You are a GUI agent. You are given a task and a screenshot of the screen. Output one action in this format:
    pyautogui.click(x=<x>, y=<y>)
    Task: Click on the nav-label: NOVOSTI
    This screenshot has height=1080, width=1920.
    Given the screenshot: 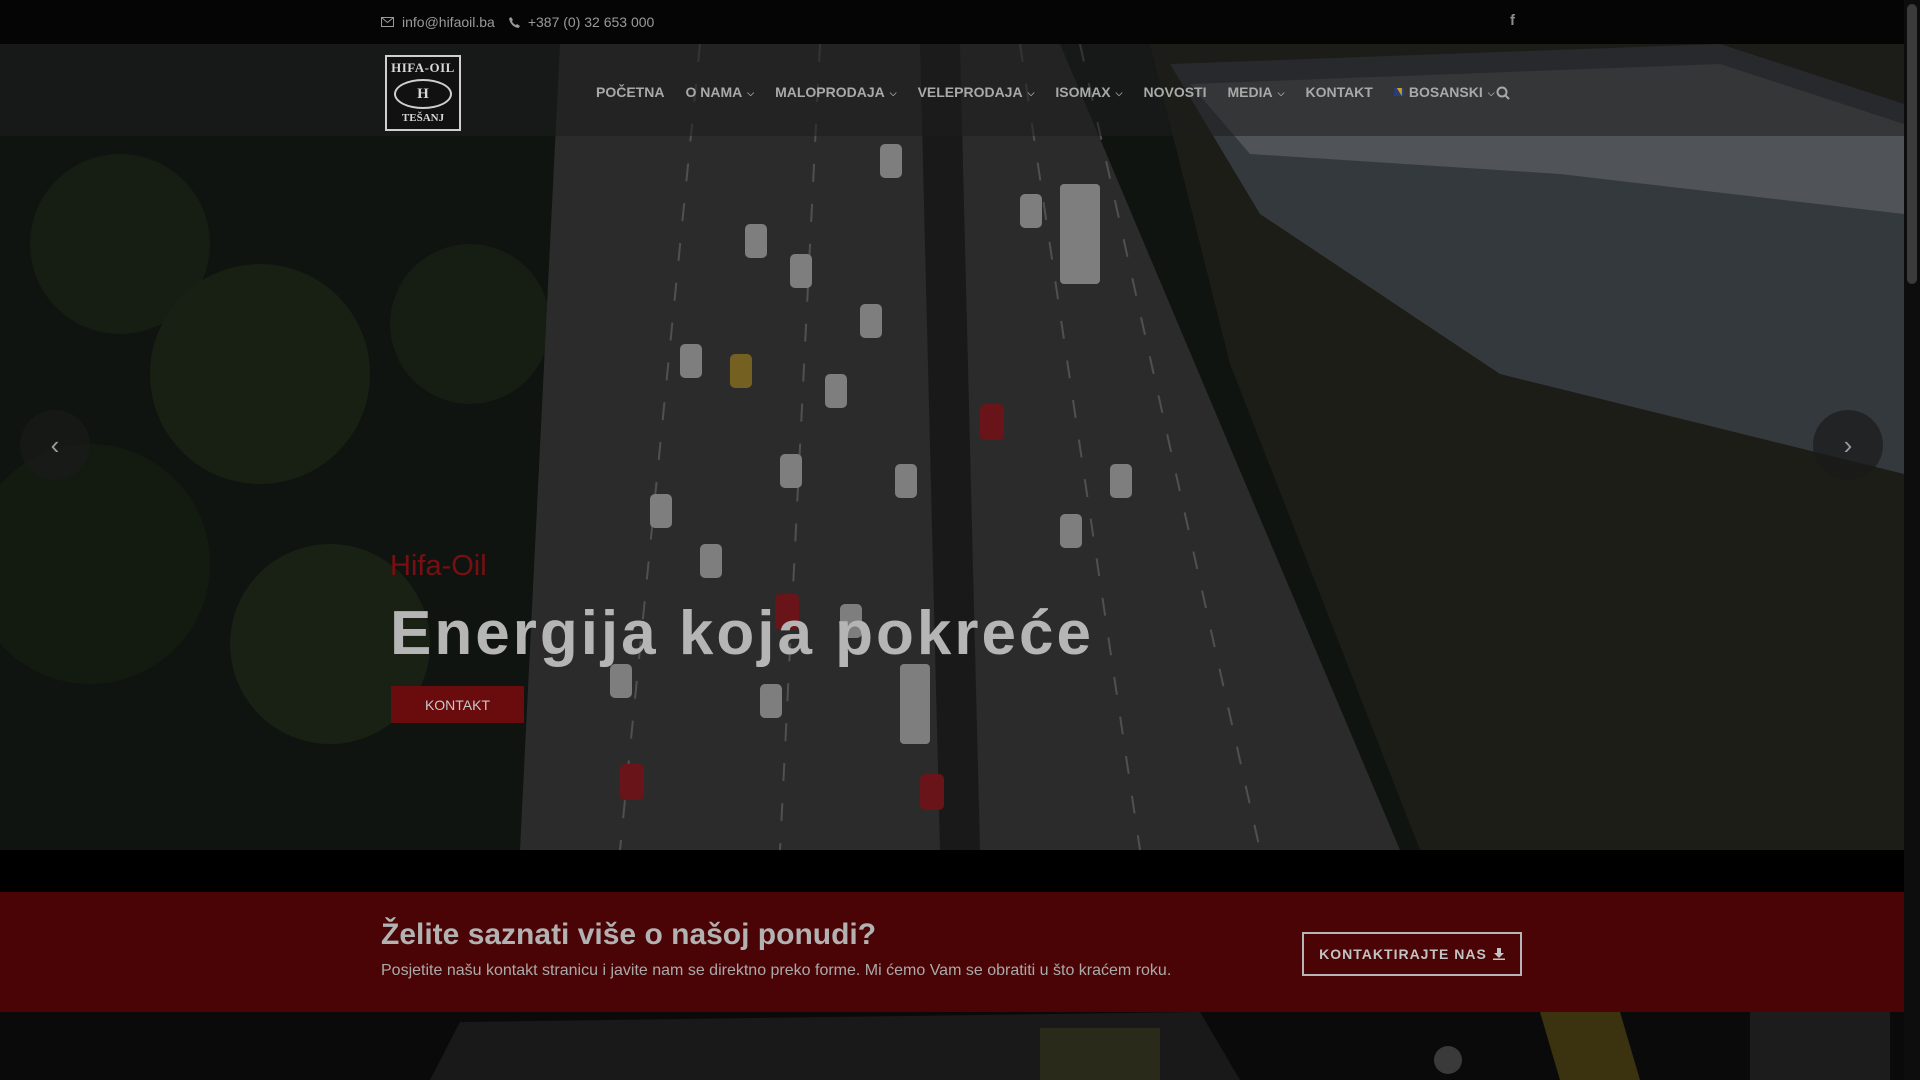 What is the action you would take?
    pyautogui.click(x=1175, y=92)
    